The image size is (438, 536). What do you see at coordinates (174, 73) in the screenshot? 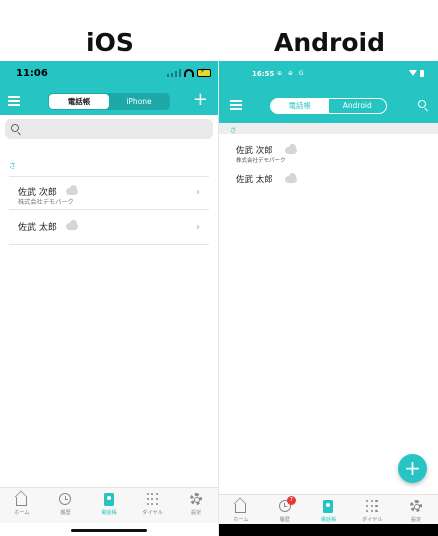
I see `signal-icon` at bounding box center [174, 73].